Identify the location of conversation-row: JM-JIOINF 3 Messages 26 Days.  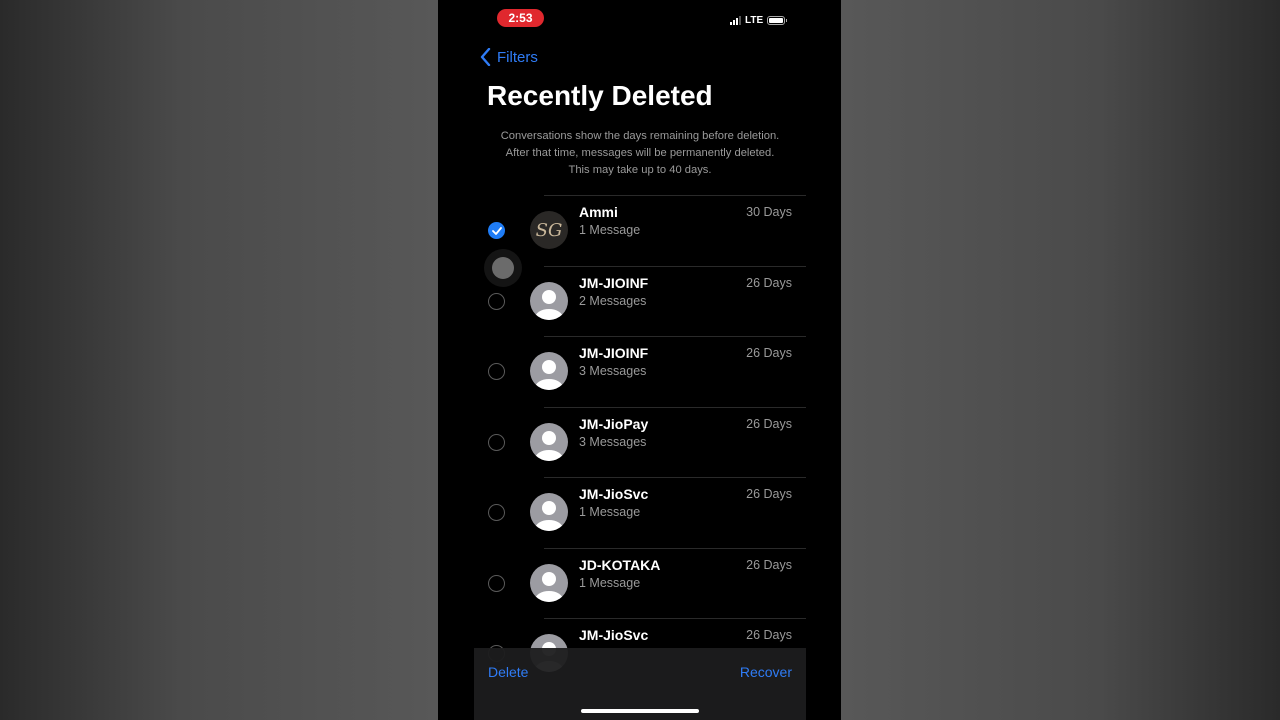
(639, 371).